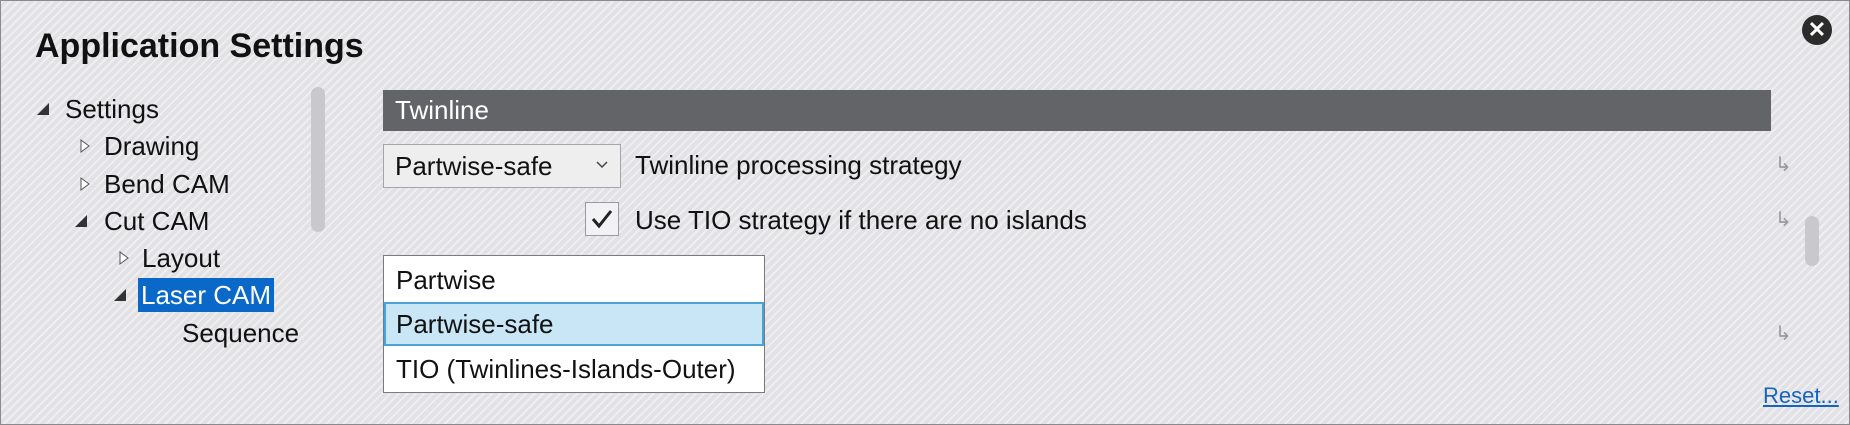 The height and width of the screenshot is (425, 1850). I want to click on section-header: Twinline, so click(1077, 110).